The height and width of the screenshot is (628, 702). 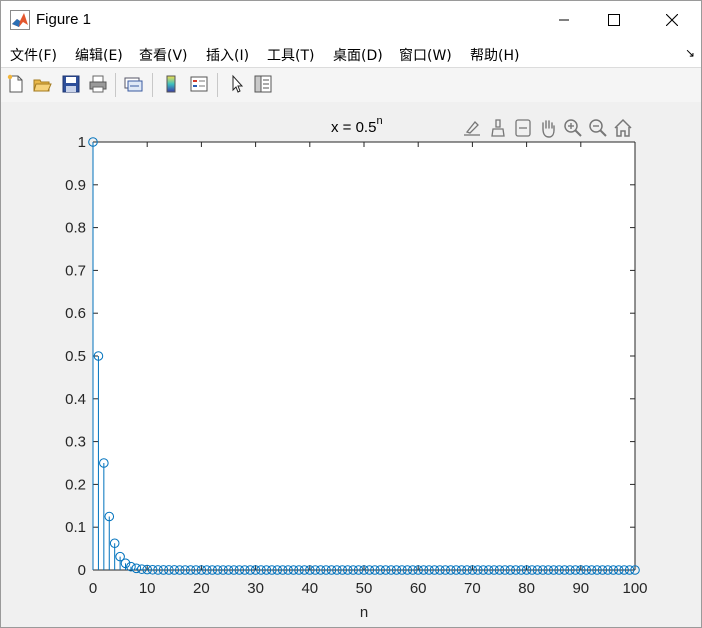 I want to click on x-tick-label: 40, so click(x=309, y=588).